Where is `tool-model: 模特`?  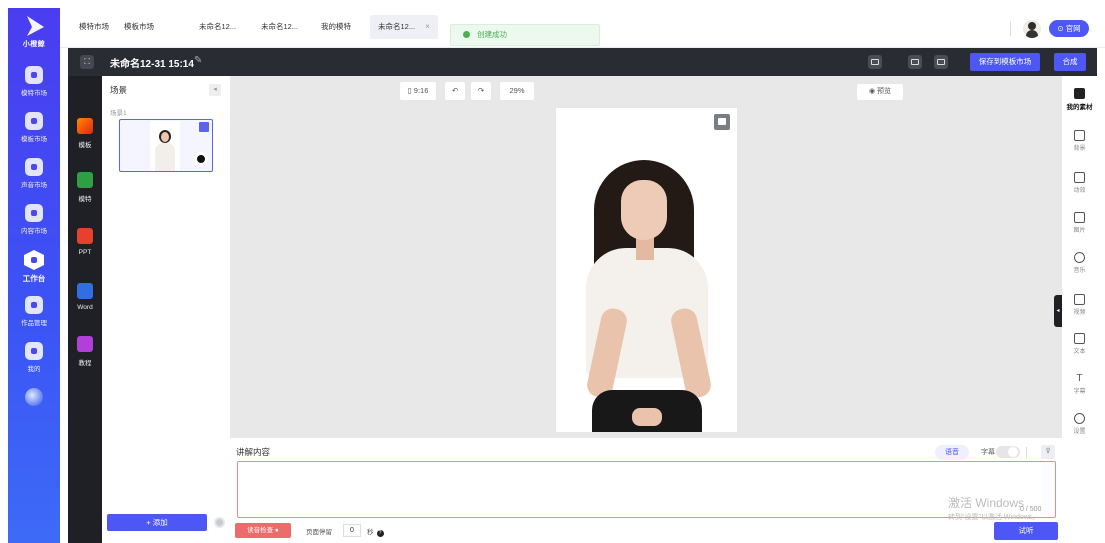 tool-model: 模特 is located at coordinates (85, 187).